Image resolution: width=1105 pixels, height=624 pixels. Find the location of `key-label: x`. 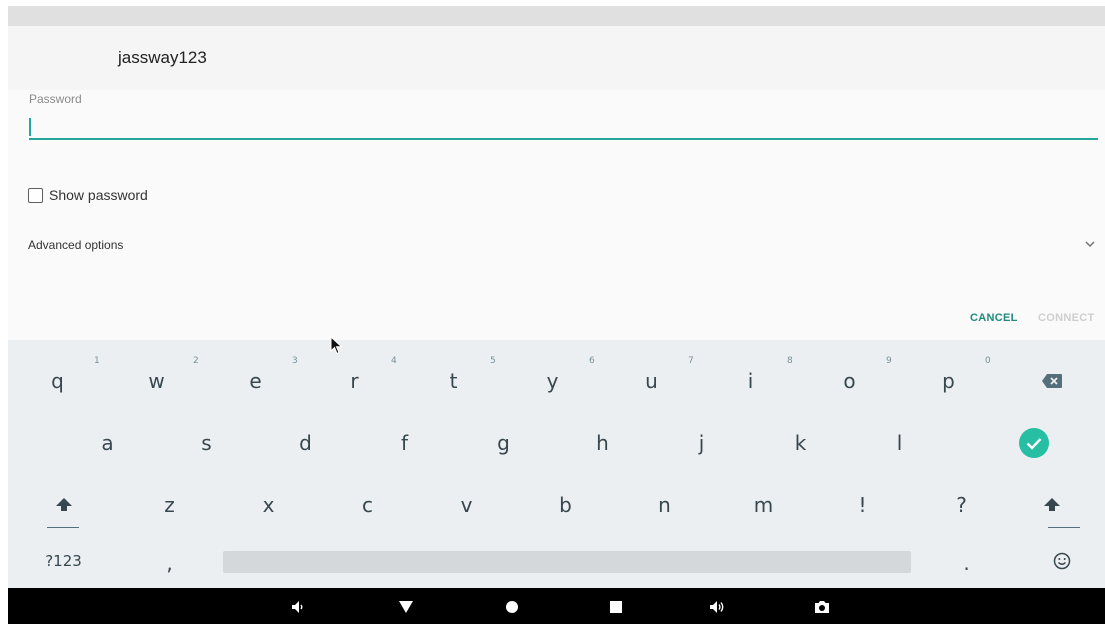

key-label: x is located at coordinates (268, 504).